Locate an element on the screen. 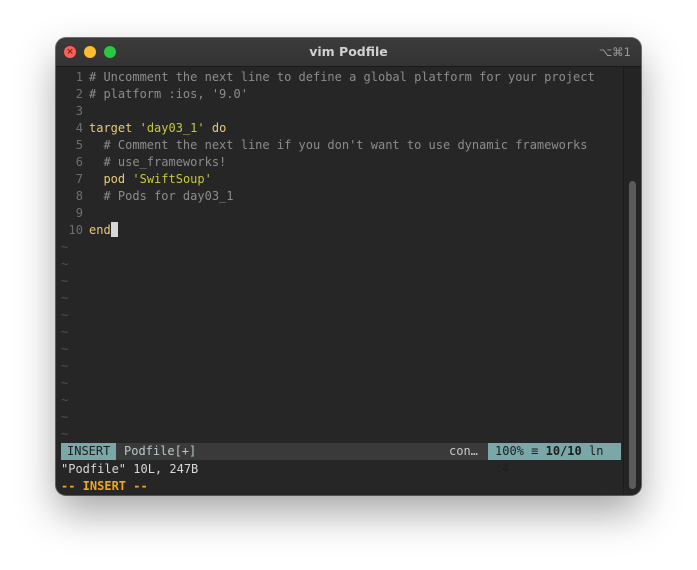 The image size is (697, 570). window-shortcut: ⌥⌘1 is located at coordinates (614, 52).